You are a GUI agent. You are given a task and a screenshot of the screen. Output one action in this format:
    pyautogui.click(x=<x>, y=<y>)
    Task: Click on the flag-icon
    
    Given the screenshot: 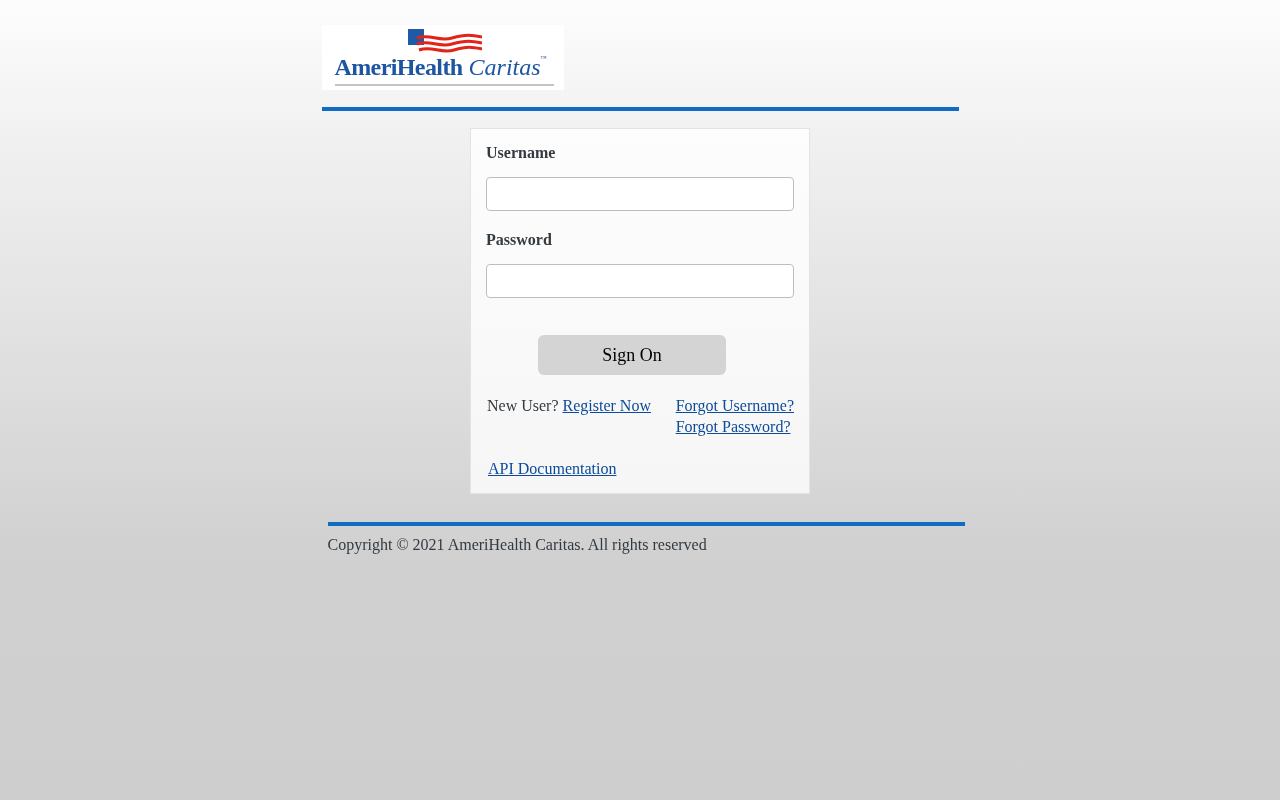 What is the action you would take?
    pyautogui.click(x=444, y=41)
    